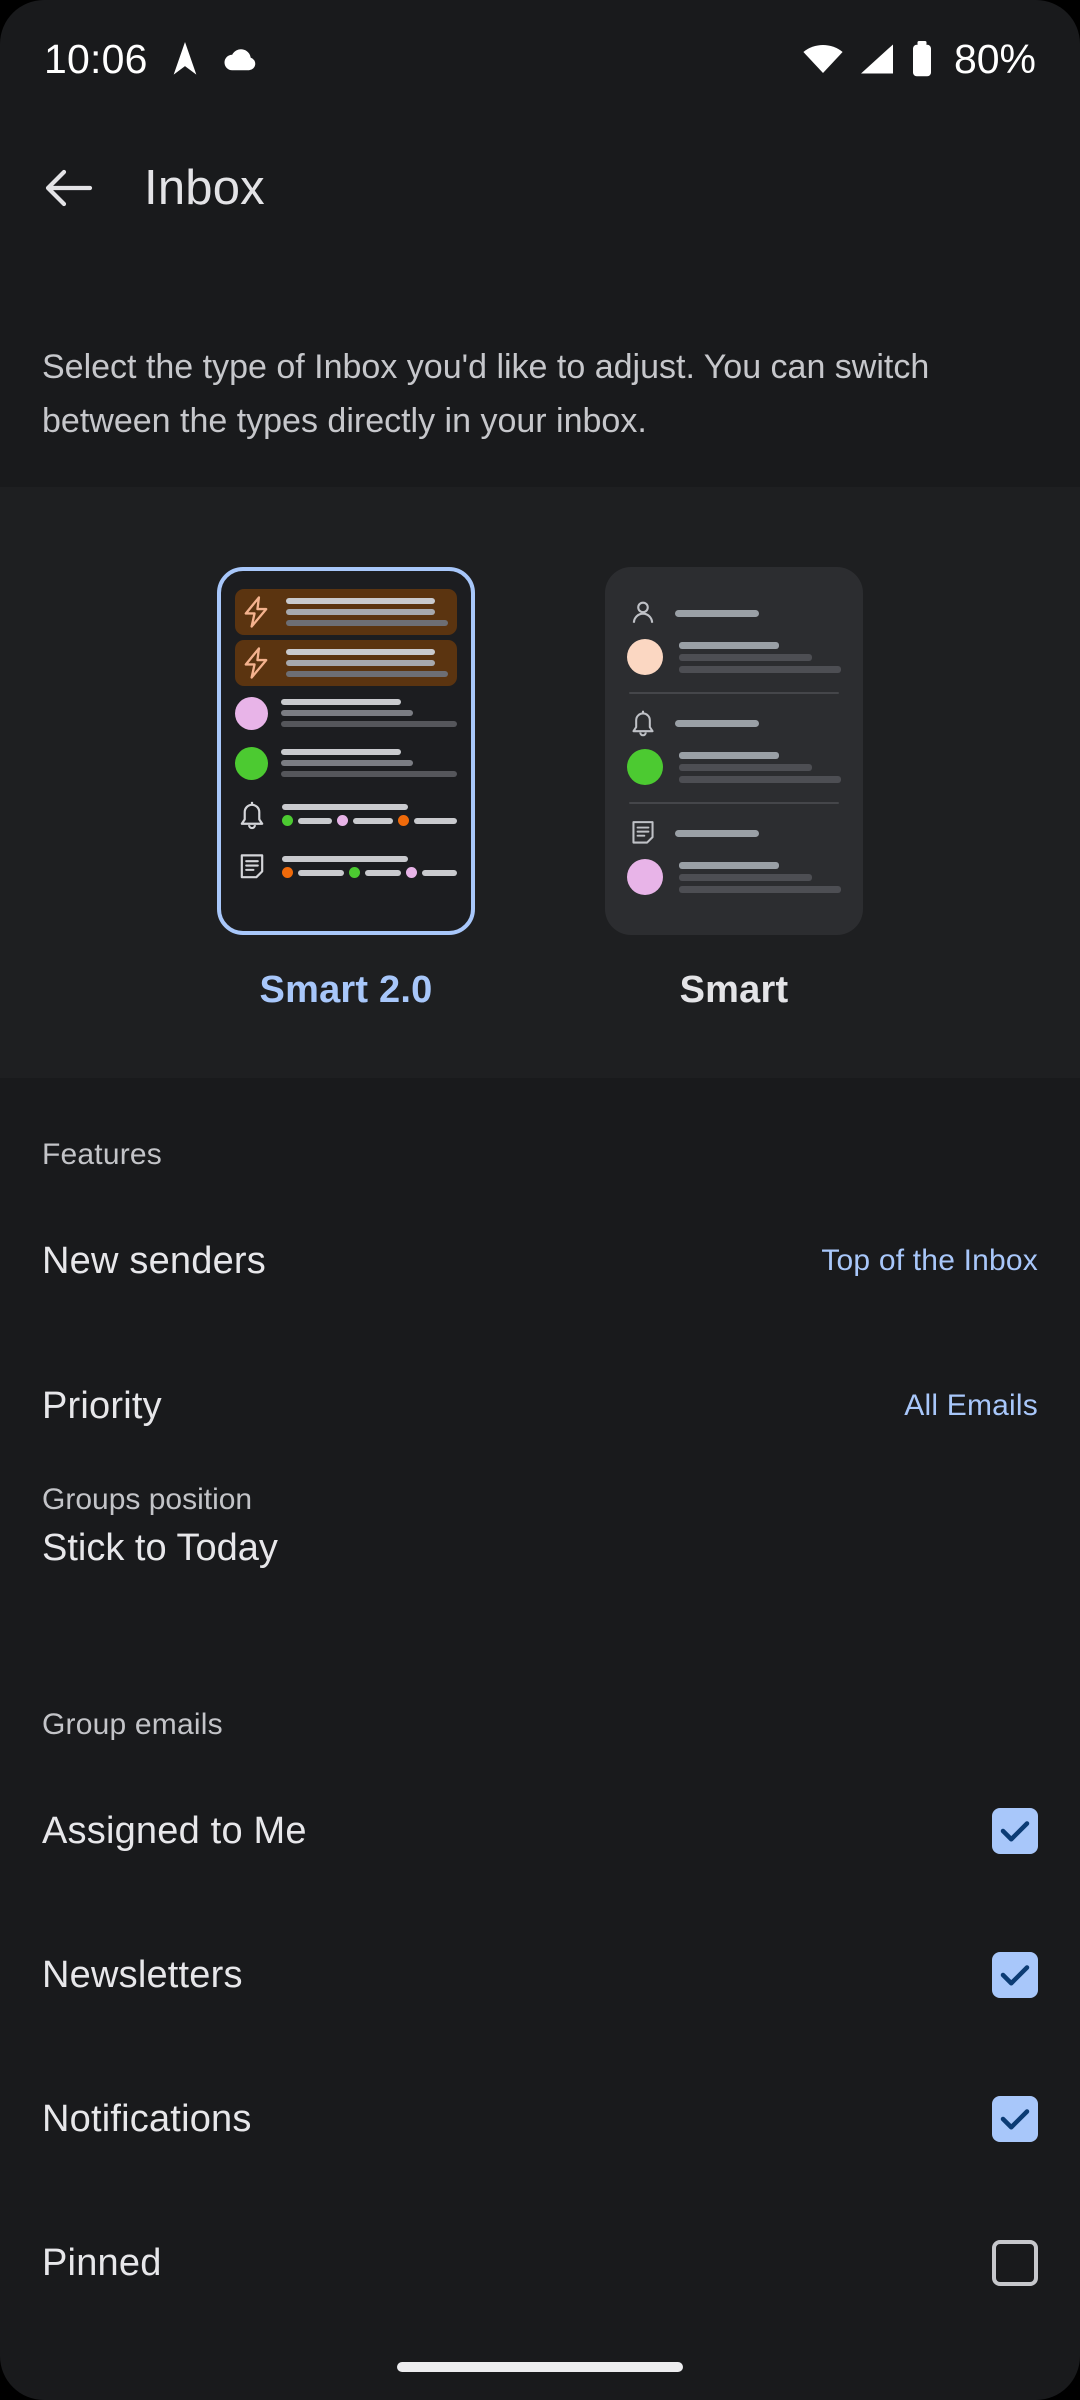  Describe the element at coordinates (154, 1260) in the screenshot. I see `setting-label: New senders` at that location.